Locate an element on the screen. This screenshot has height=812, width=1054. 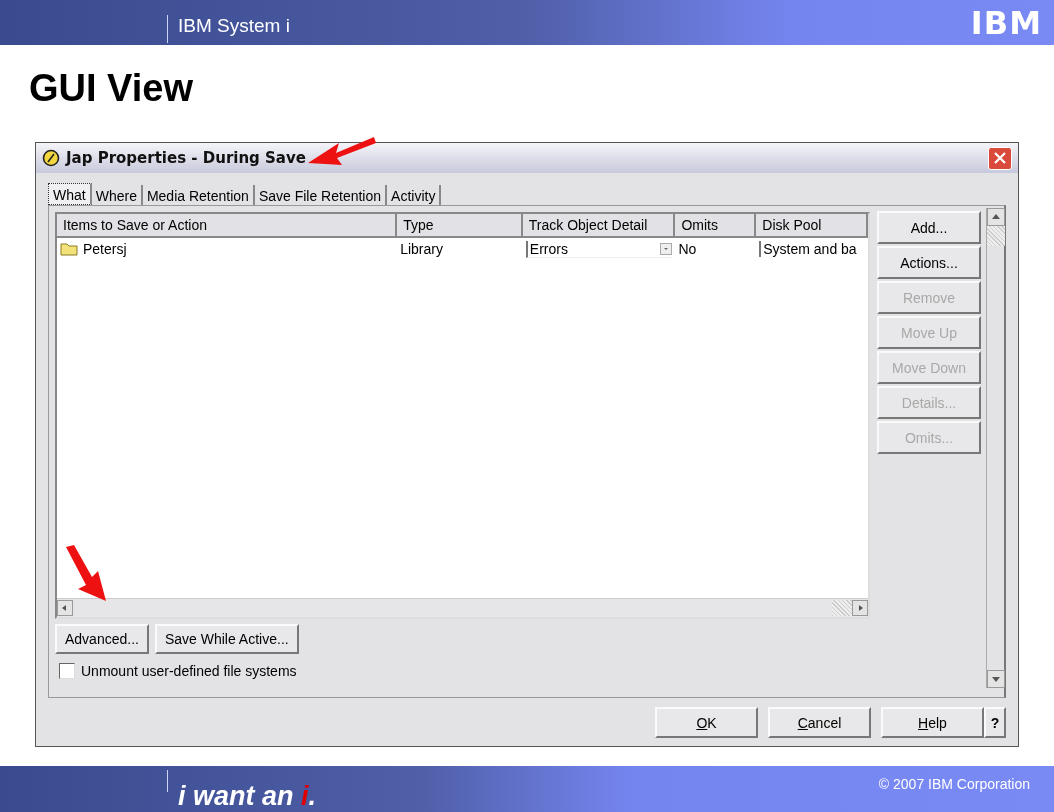
copyright: © 2007 IBM Corporation is located at coordinates (954, 784).